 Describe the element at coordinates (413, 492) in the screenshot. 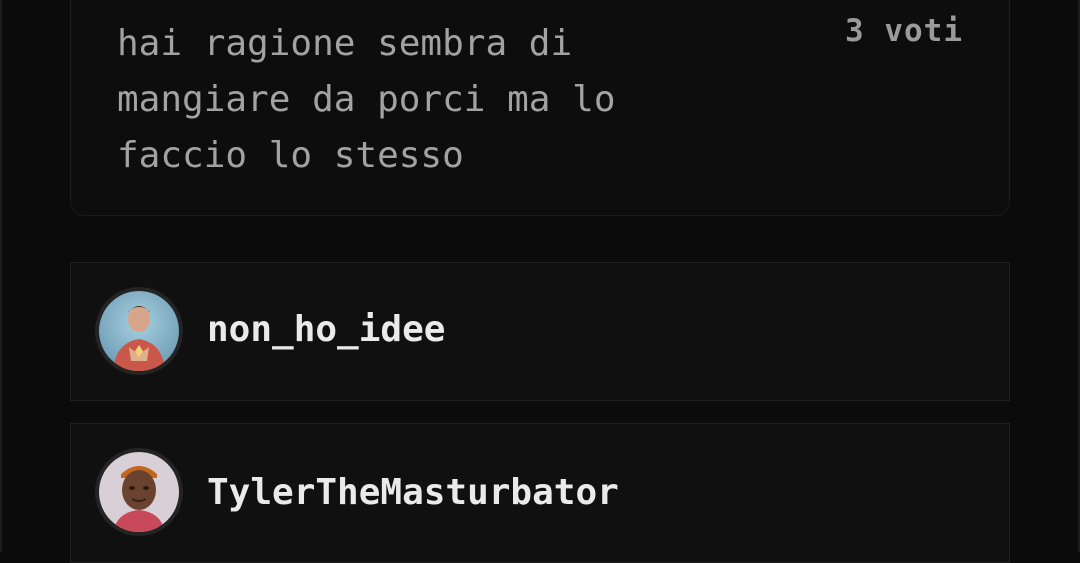

I see `username: TylerTheMasturbator` at that location.